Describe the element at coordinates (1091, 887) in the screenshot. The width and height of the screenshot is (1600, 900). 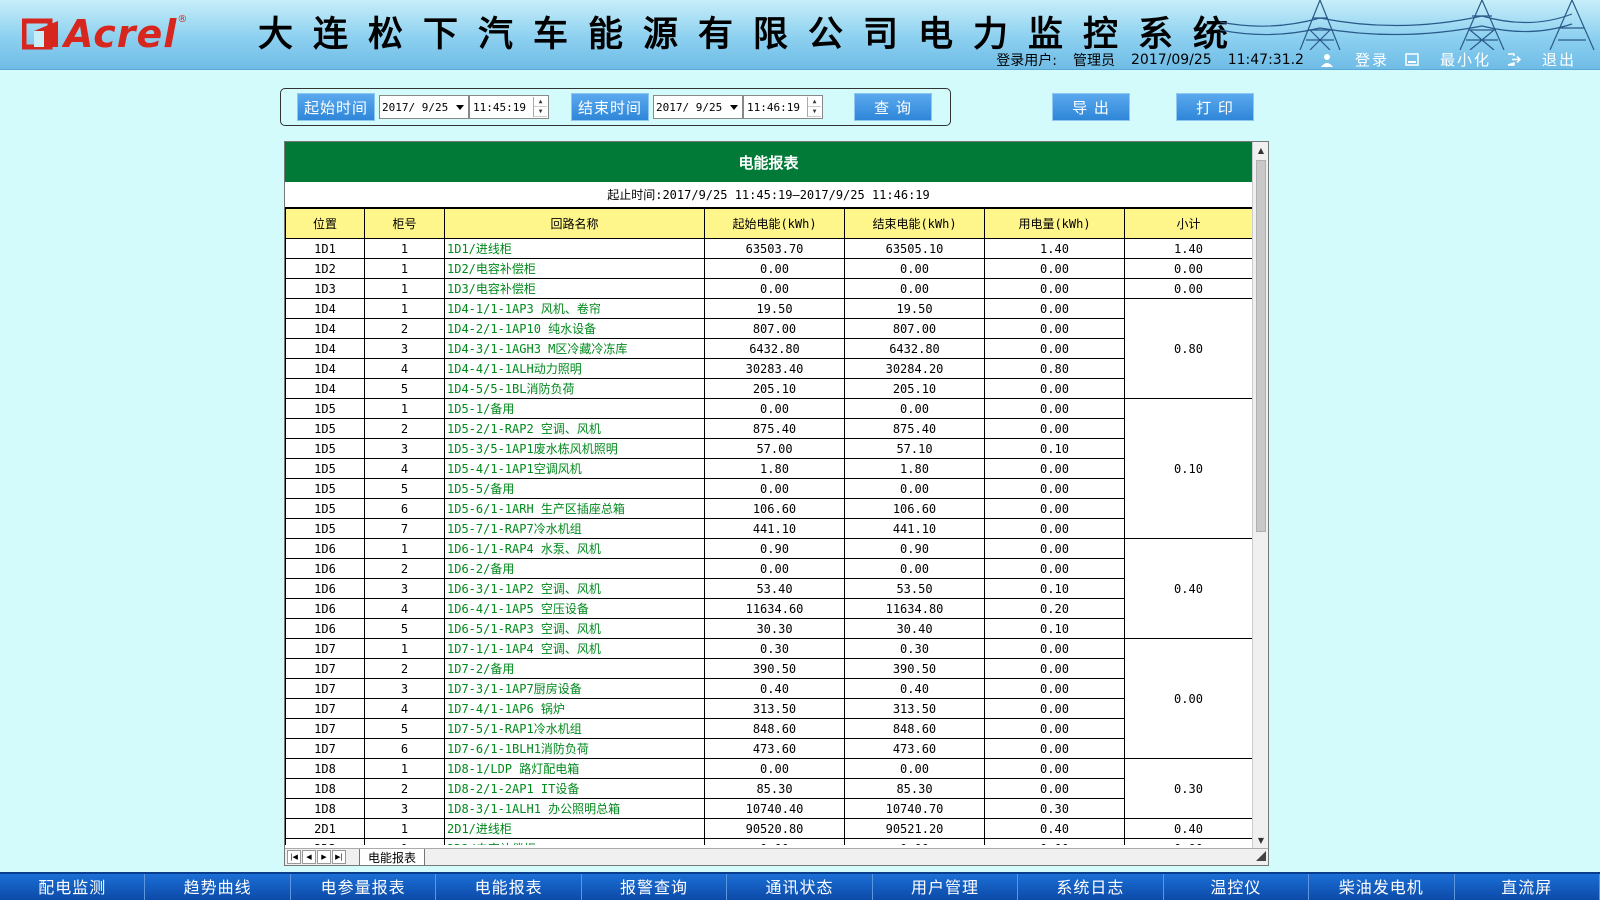
I see `nav-item: 系统日志` at that location.